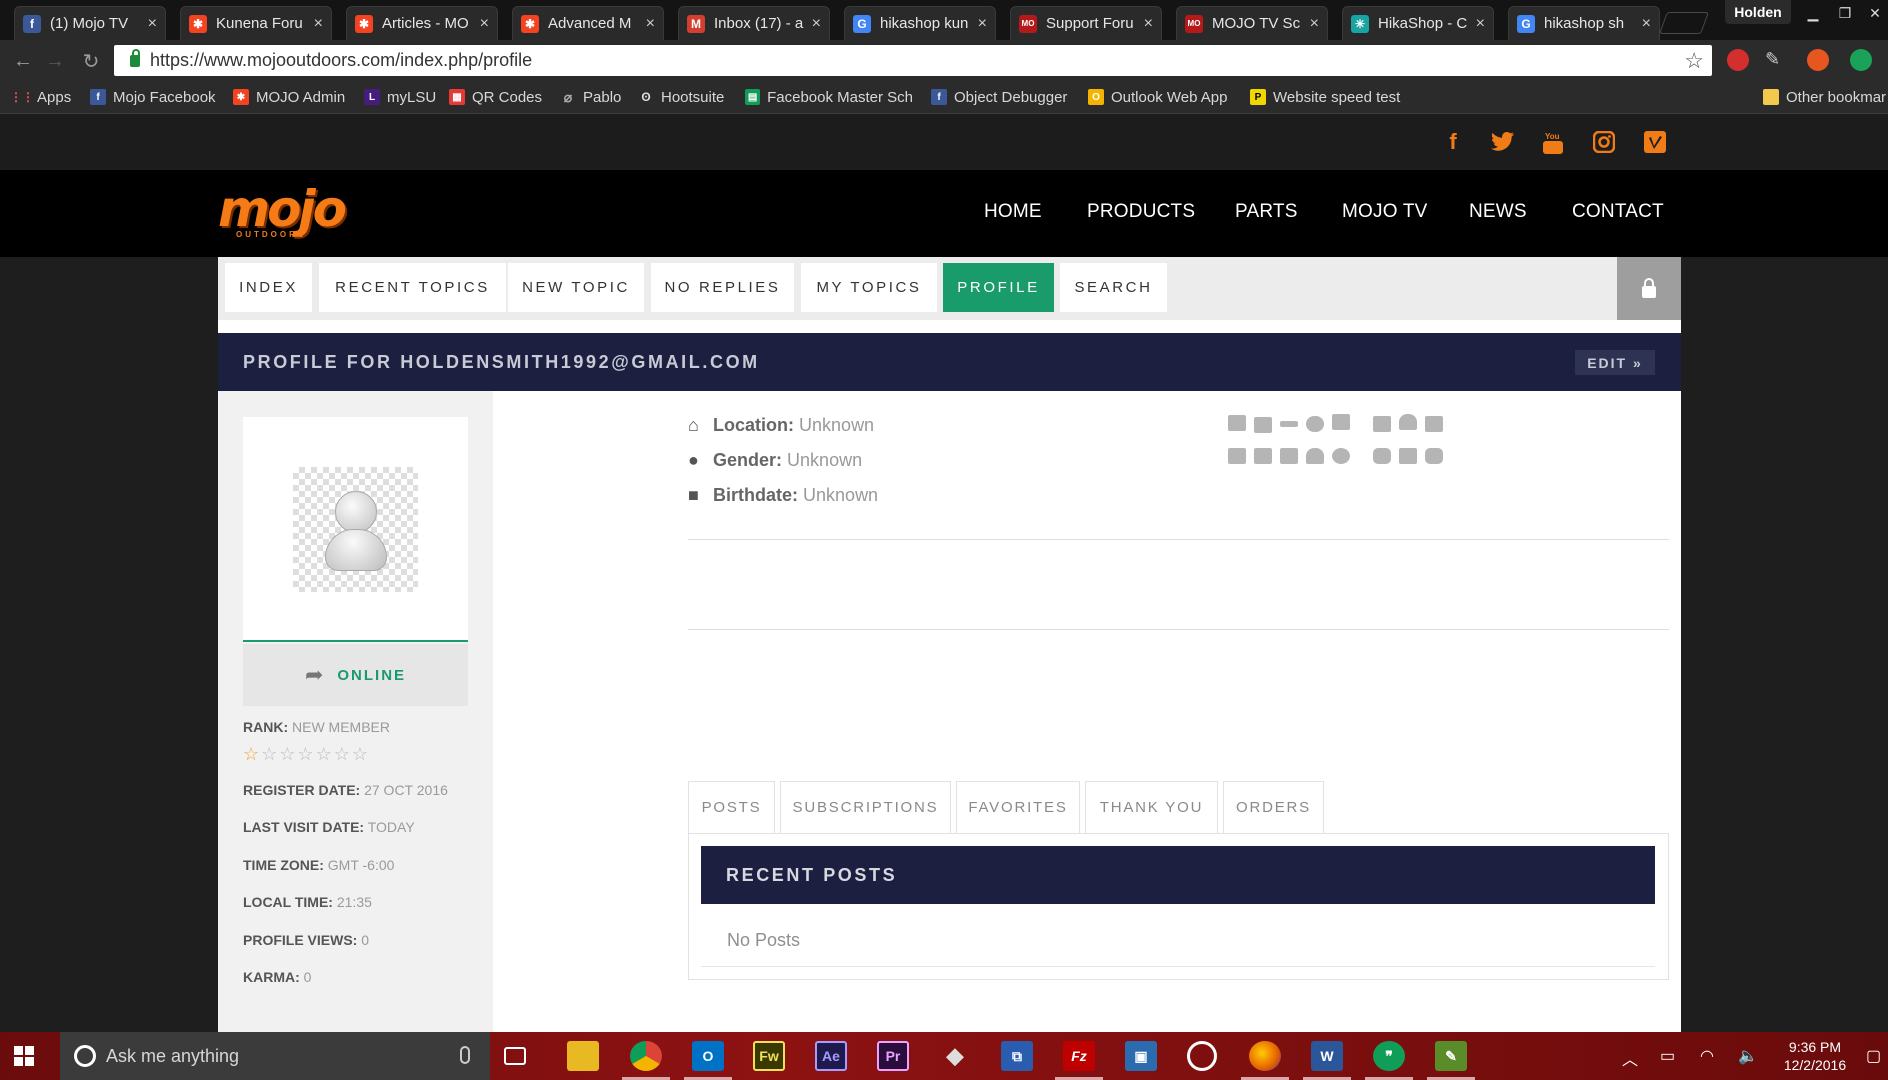  I want to click on nav-mojo-tv: MOJO TV, so click(1385, 212).